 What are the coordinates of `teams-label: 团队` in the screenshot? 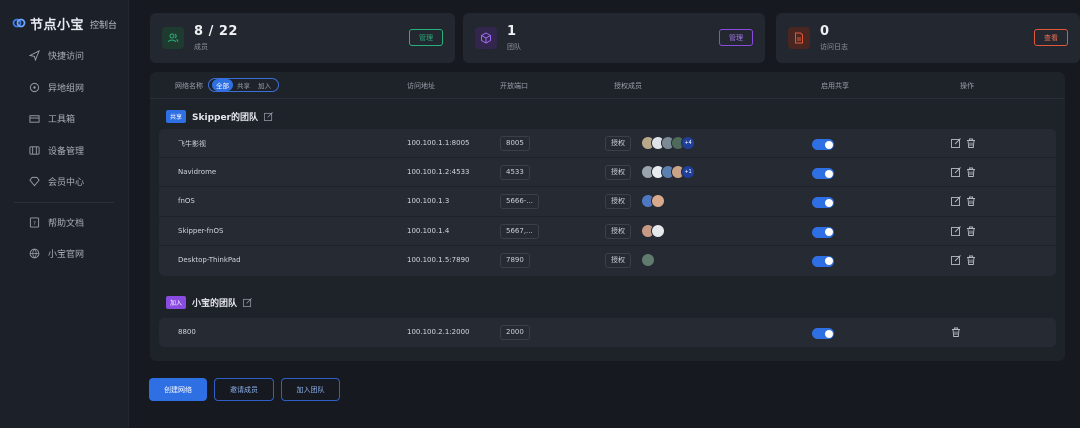 It's located at (514, 47).